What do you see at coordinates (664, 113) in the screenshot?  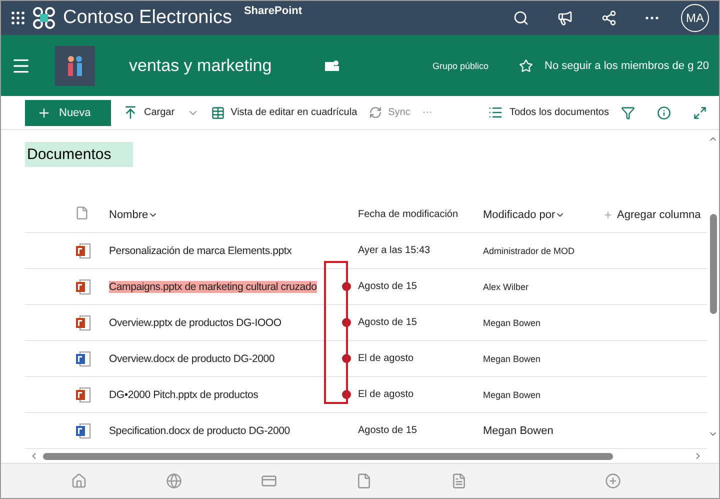 I see `info-icon` at bounding box center [664, 113].